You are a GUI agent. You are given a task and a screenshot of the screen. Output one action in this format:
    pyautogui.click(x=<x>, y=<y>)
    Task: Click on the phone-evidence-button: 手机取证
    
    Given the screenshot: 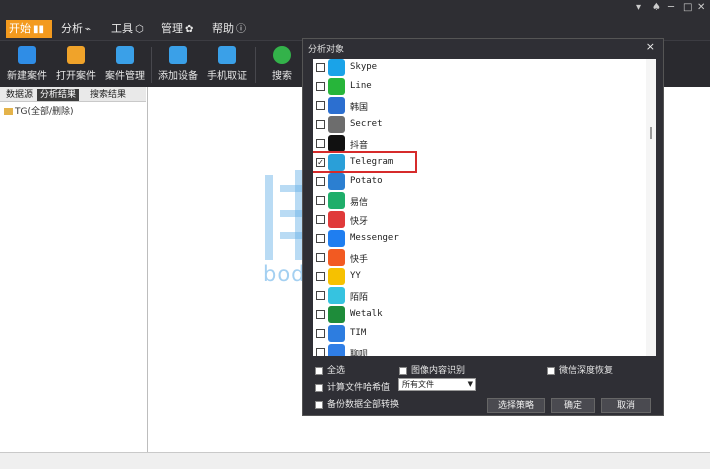 What is the action you would take?
    pyautogui.click(x=227, y=62)
    